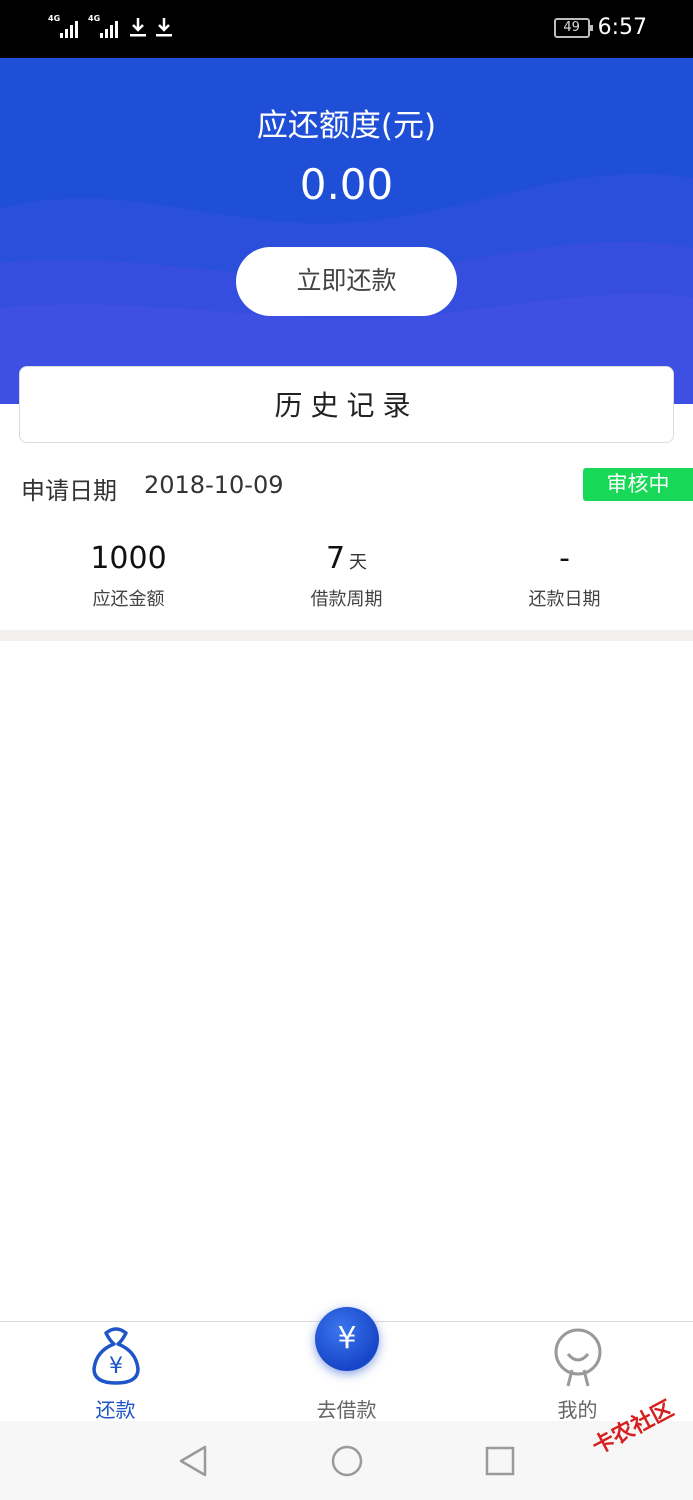  I want to click on signal-icon-2: 4G, so click(105, 26).